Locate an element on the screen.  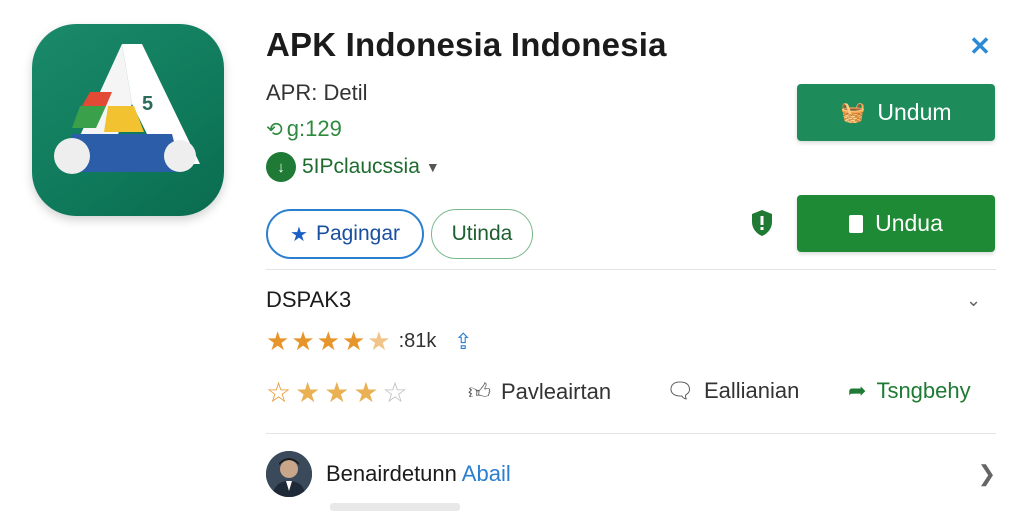
share-pill-button: Utinda is located at coordinates (482, 234).